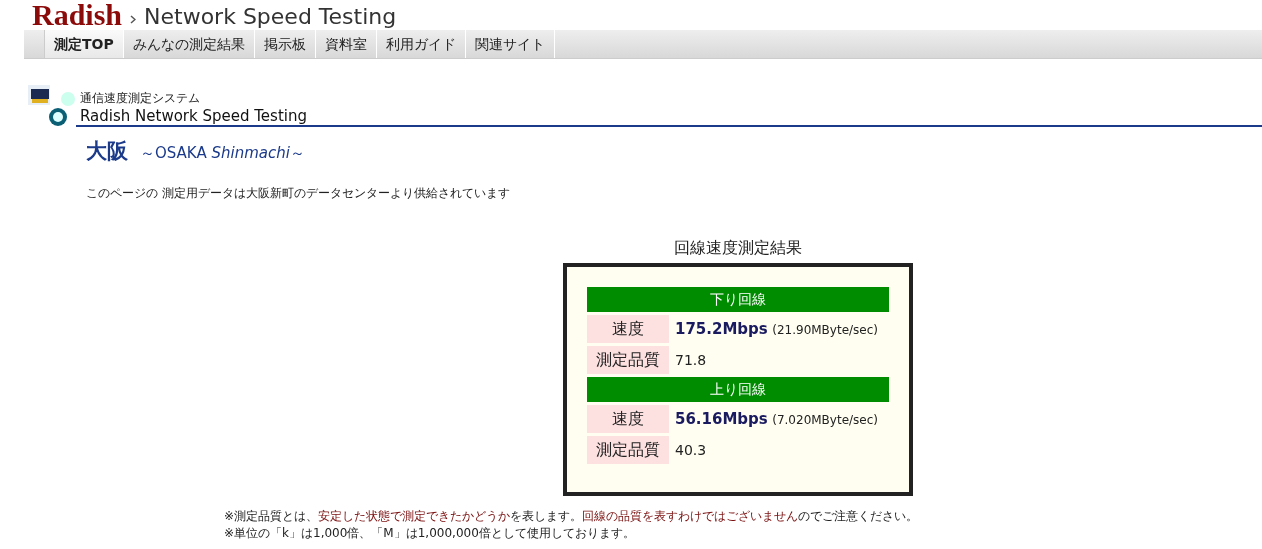  I want to click on results-title: 回線速度測定結果, so click(738, 248).